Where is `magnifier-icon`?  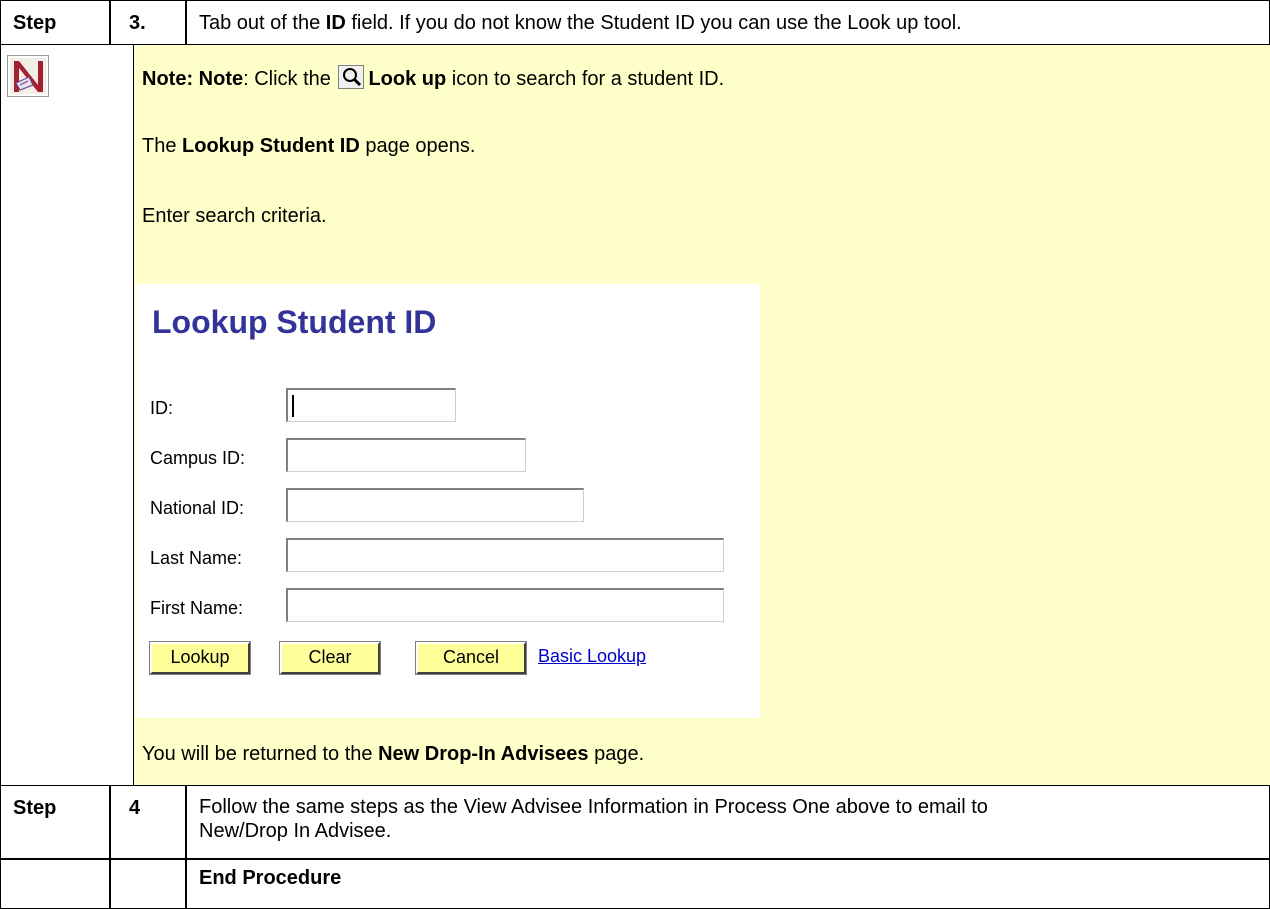 magnifier-icon is located at coordinates (351, 77).